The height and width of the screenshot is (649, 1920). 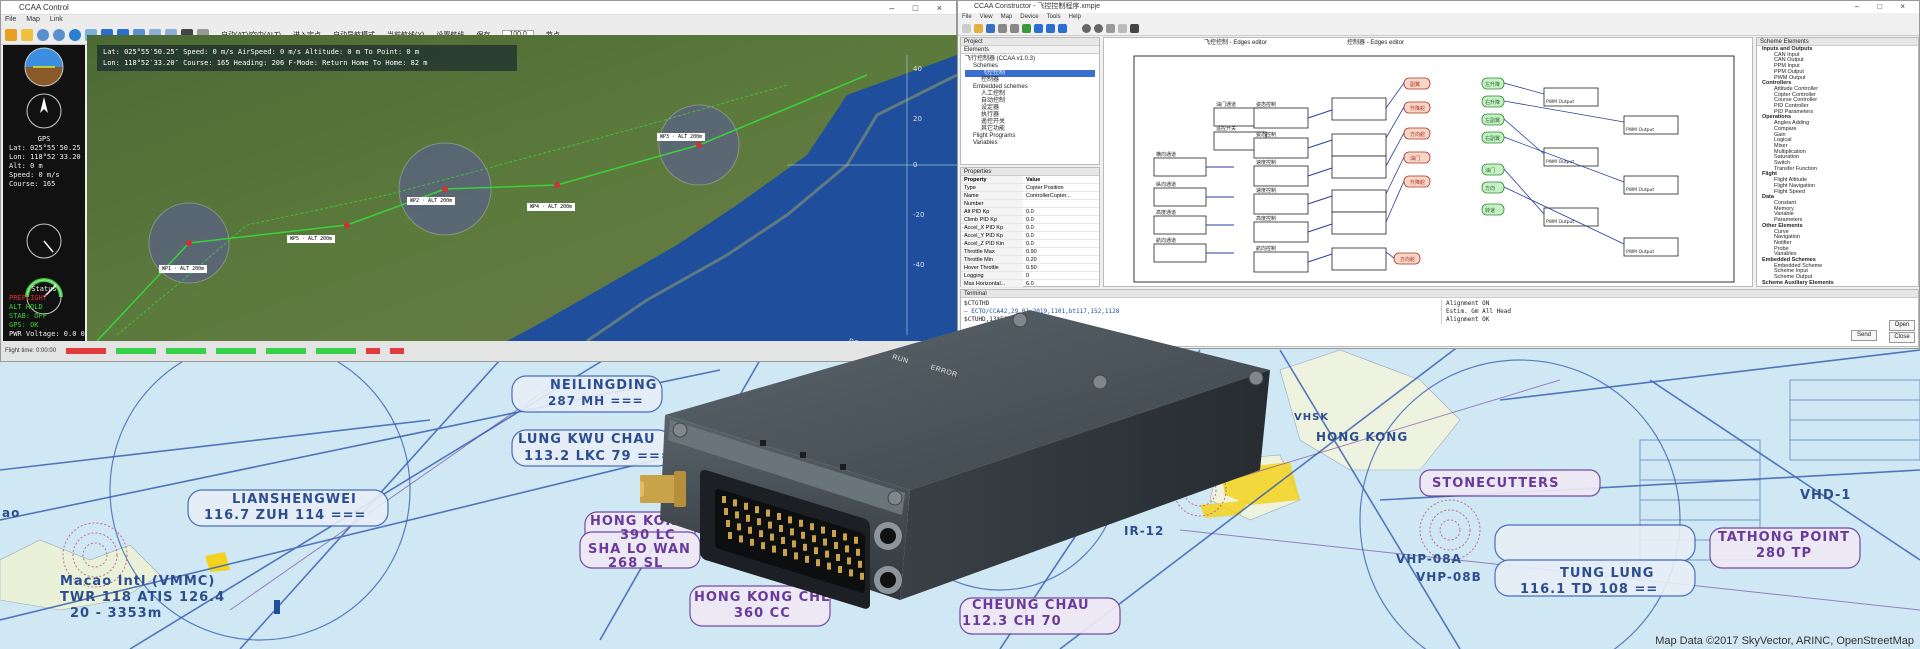 I want to click on tree-item-embedded-schemes: Embedded schemes, so click(x=1030, y=87).